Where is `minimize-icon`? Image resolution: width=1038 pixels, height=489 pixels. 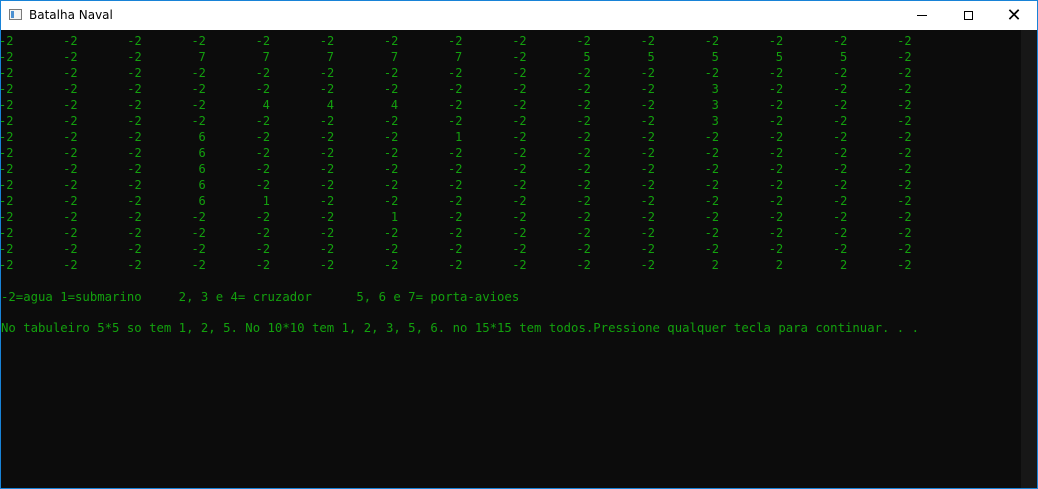 minimize-icon is located at coordinates (922, 15).